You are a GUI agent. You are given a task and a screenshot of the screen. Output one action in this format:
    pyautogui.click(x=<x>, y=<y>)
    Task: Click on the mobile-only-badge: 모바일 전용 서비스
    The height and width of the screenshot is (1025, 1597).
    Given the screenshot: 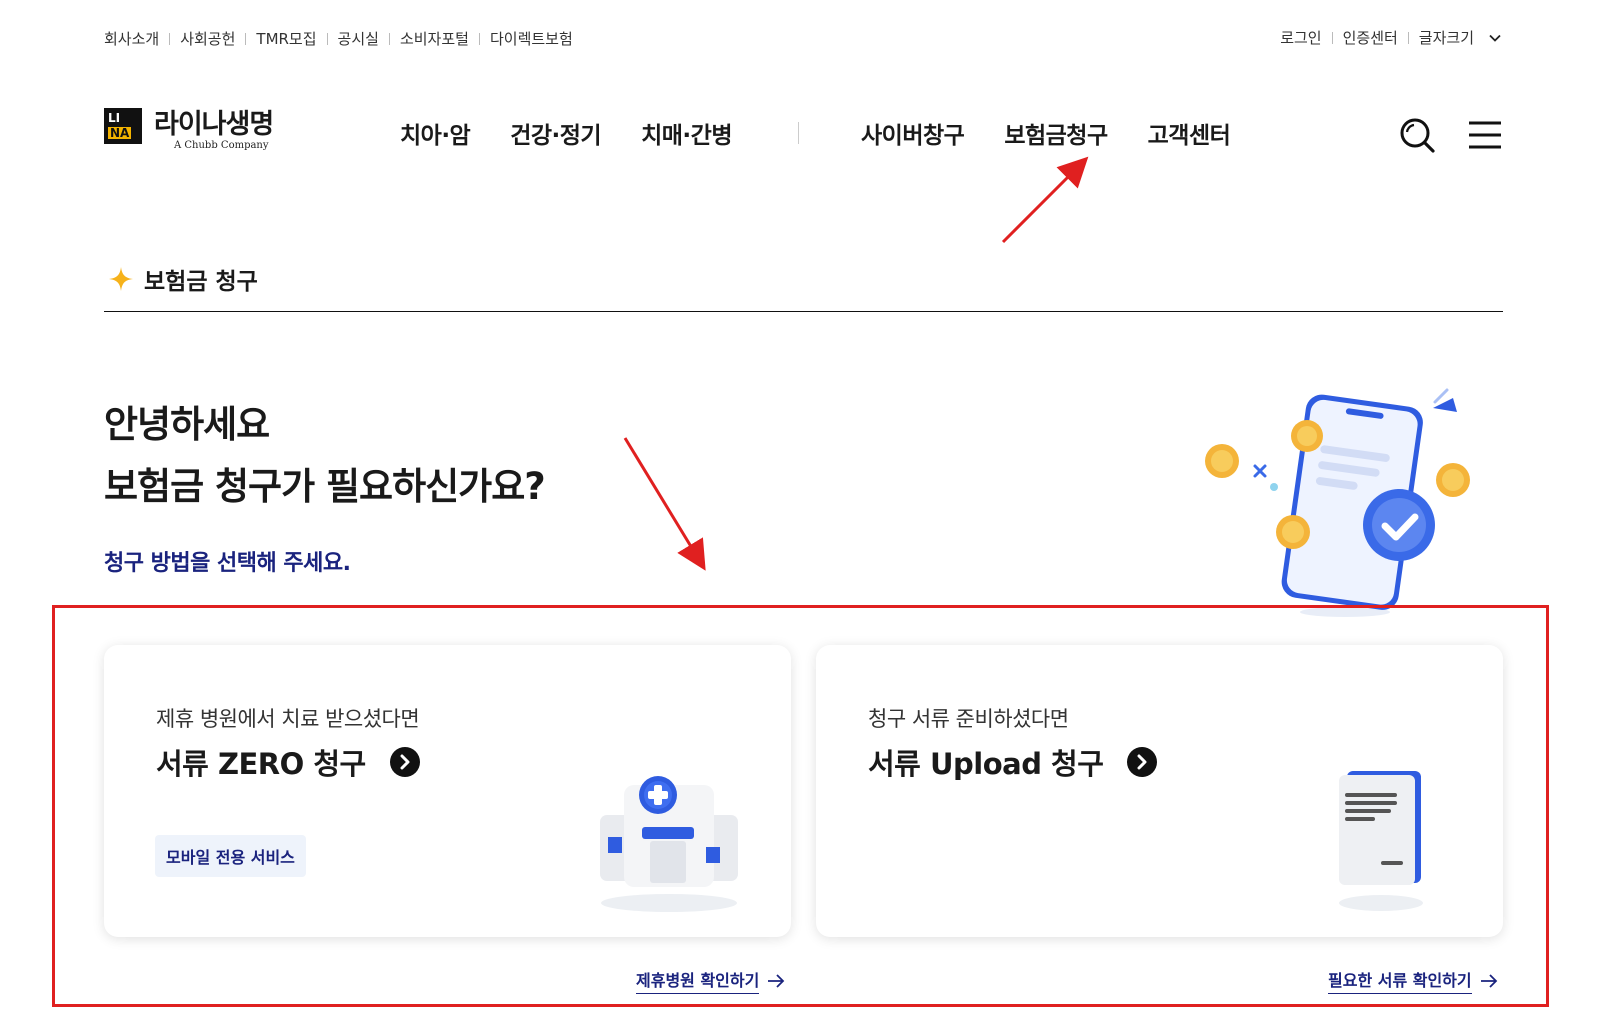 What is the action you would take?
    pyautogui.click(x=230, y=856)
    